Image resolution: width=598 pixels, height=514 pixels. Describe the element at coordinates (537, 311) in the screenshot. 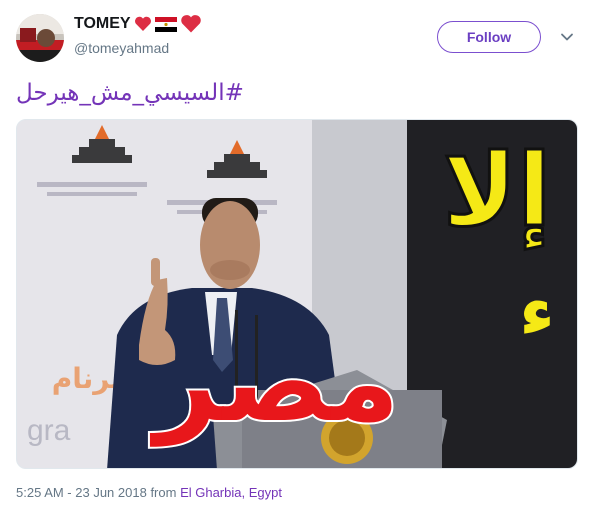

I see `poster-text-mid: ء` at that location.